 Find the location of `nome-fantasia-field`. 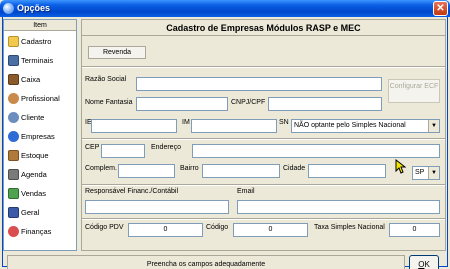

nome-fantasia-field is located at coordinates (182, 104).